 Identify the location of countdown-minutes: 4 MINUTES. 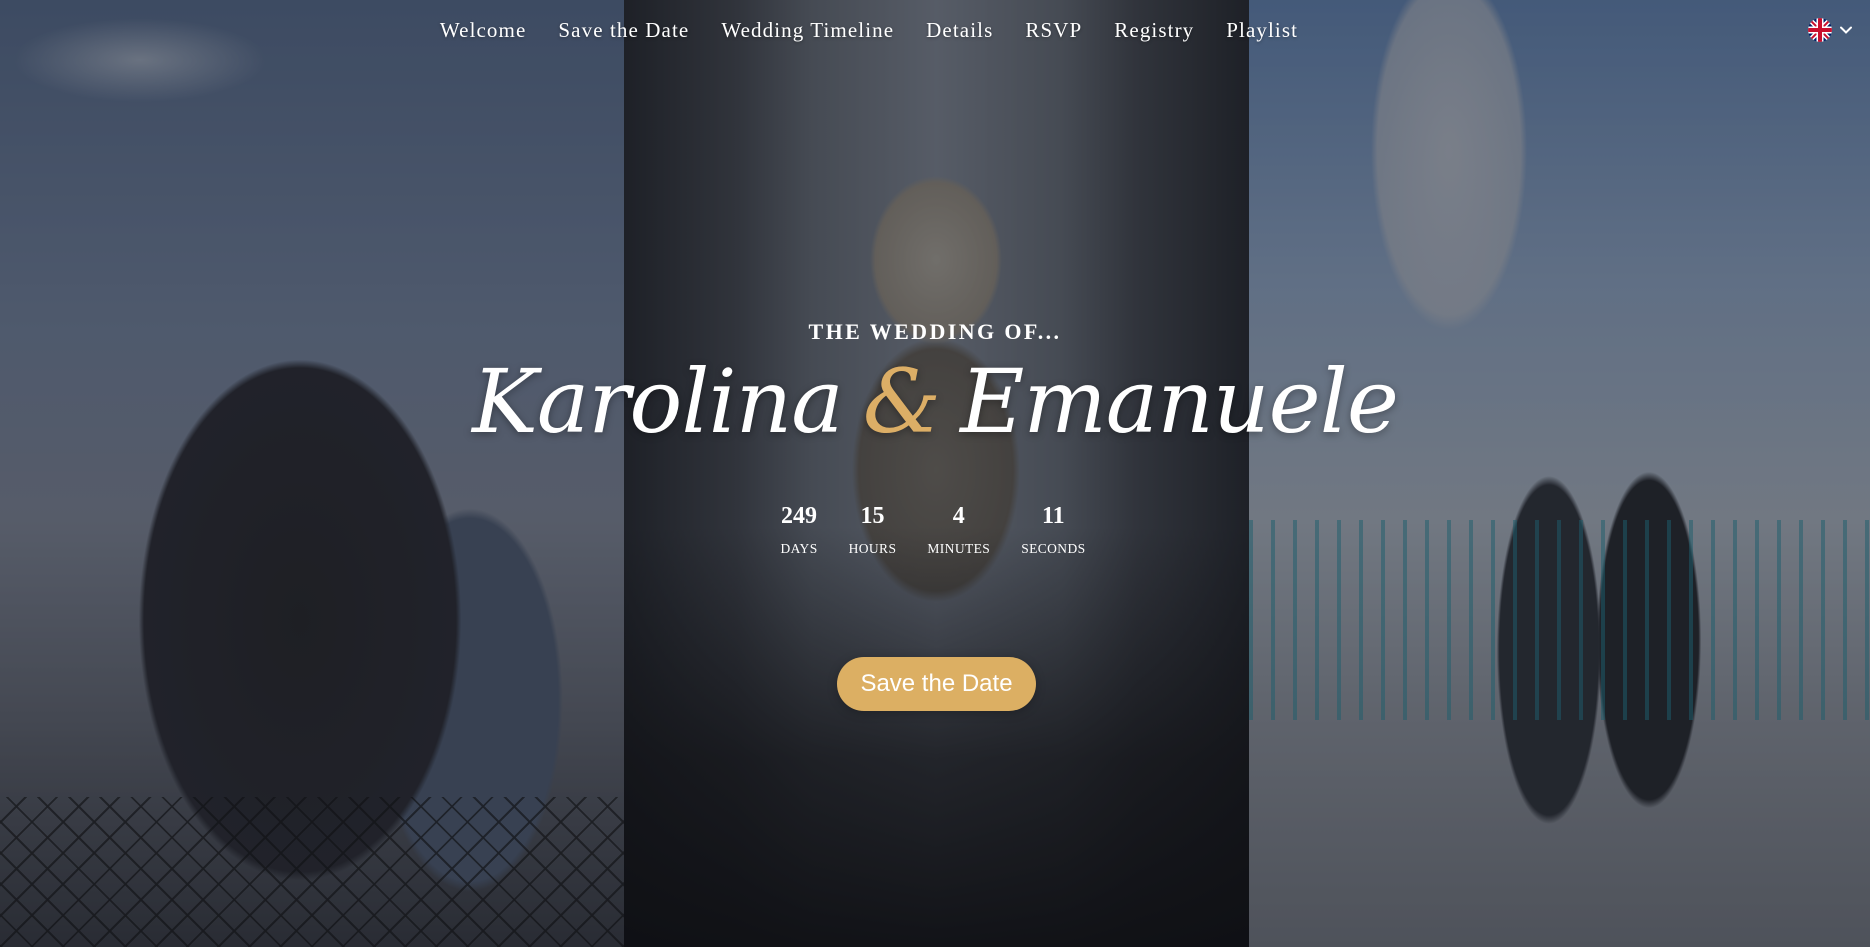
(958, 529).